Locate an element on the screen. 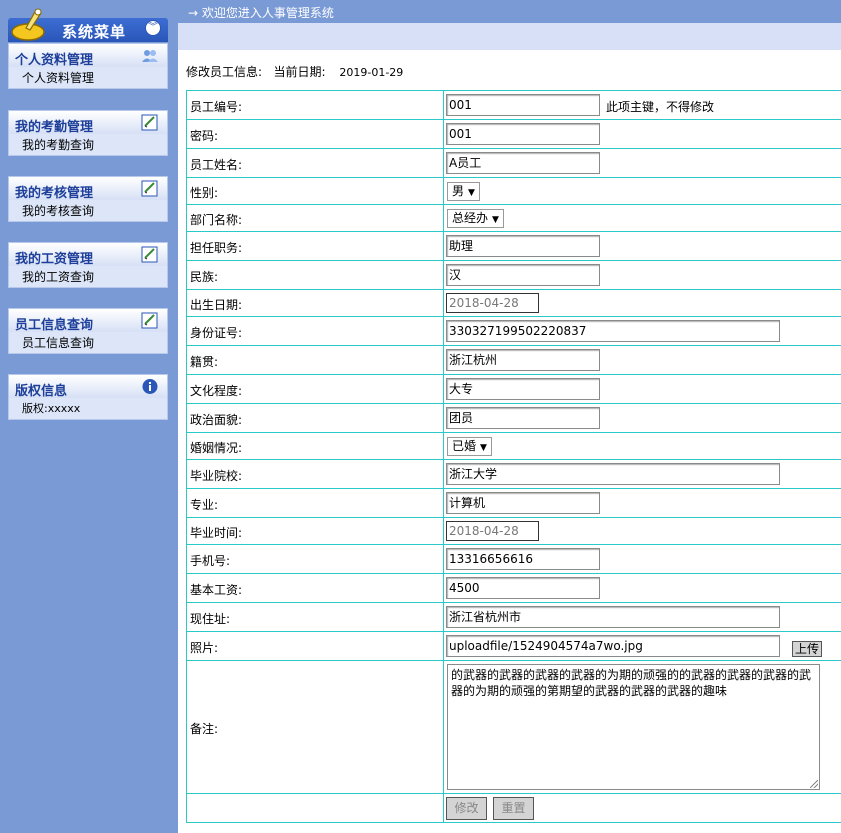 The height and width of the screenshot is (833, 841). group-header: 我的考勤管理 is located at coordinates (88, 122).